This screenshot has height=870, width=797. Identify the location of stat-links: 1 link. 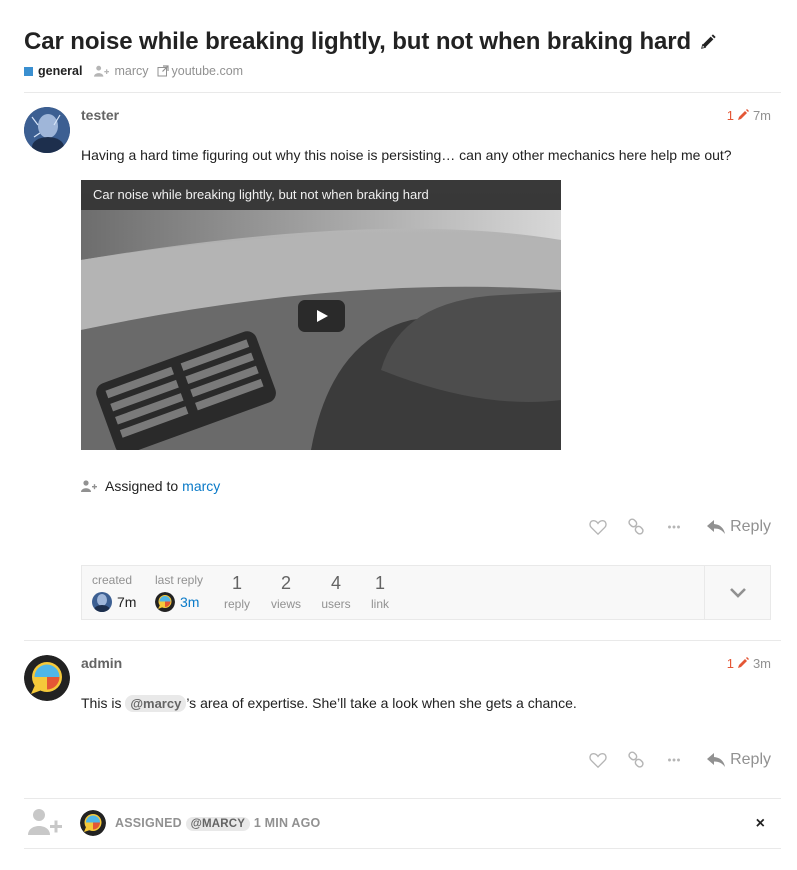
(380, 592).